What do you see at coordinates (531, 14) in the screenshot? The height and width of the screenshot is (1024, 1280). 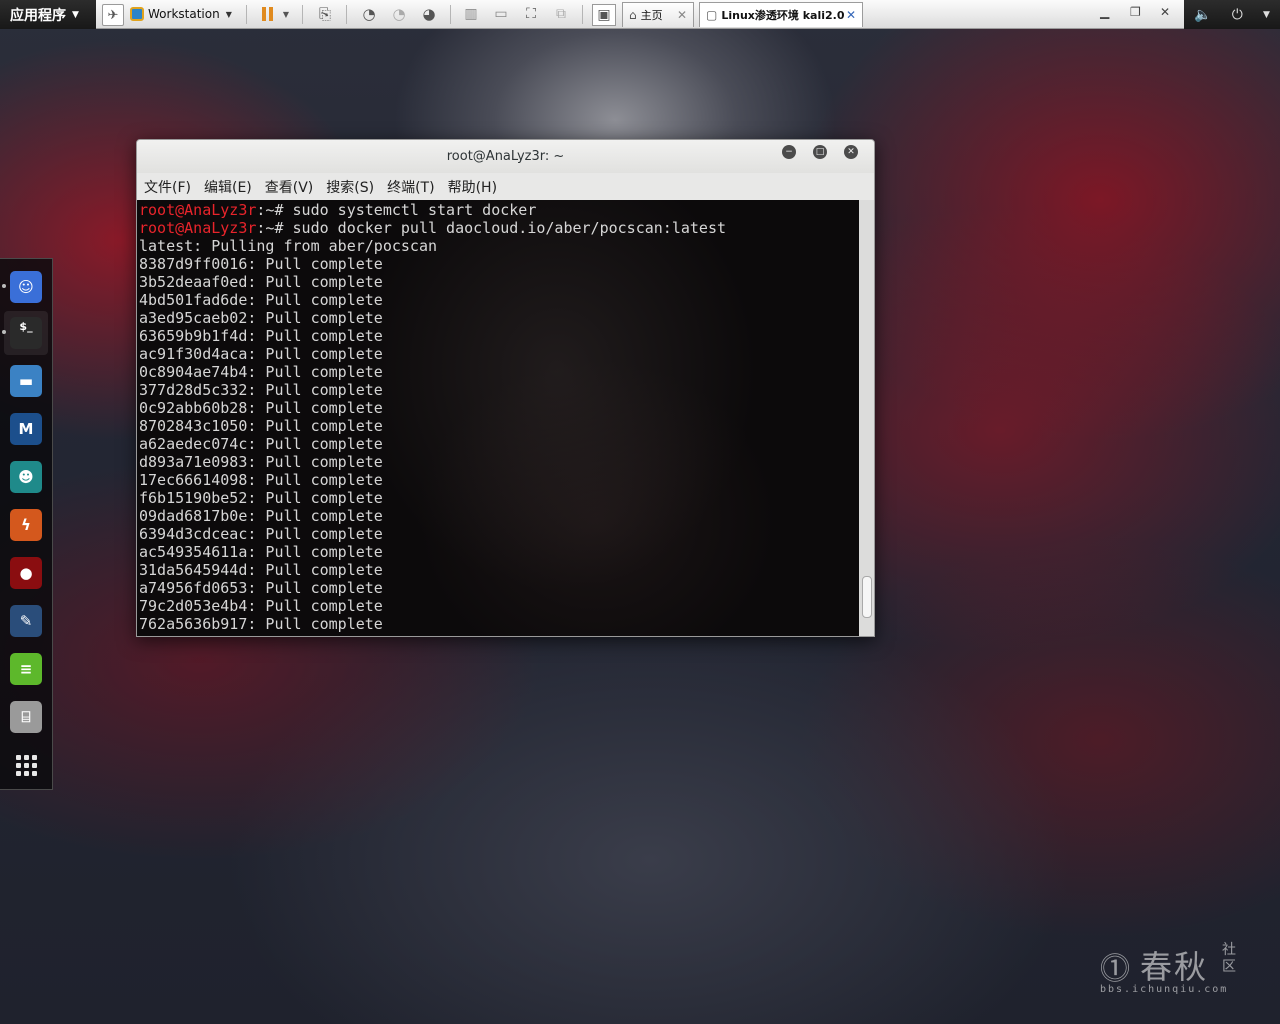 I see `fullscreen-icon: ⛶` at bounding box center [531, 14].